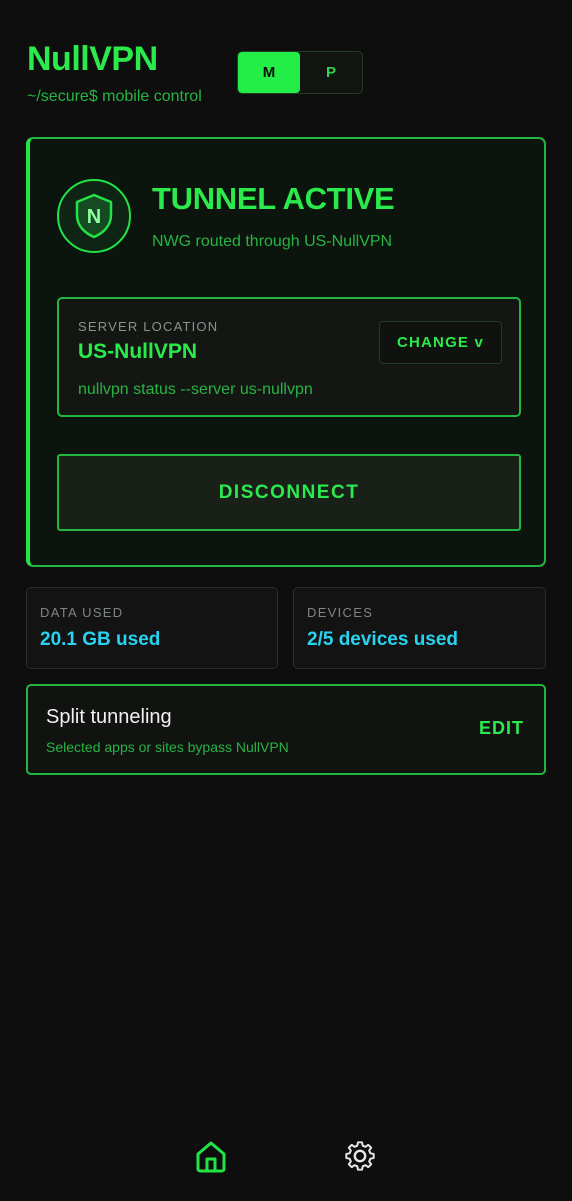 This screenshot has height=1201, width=572. Describe the element at coordinates (82, 612) in the screenshot. I see `data-used-label: DATA USED` at that location.